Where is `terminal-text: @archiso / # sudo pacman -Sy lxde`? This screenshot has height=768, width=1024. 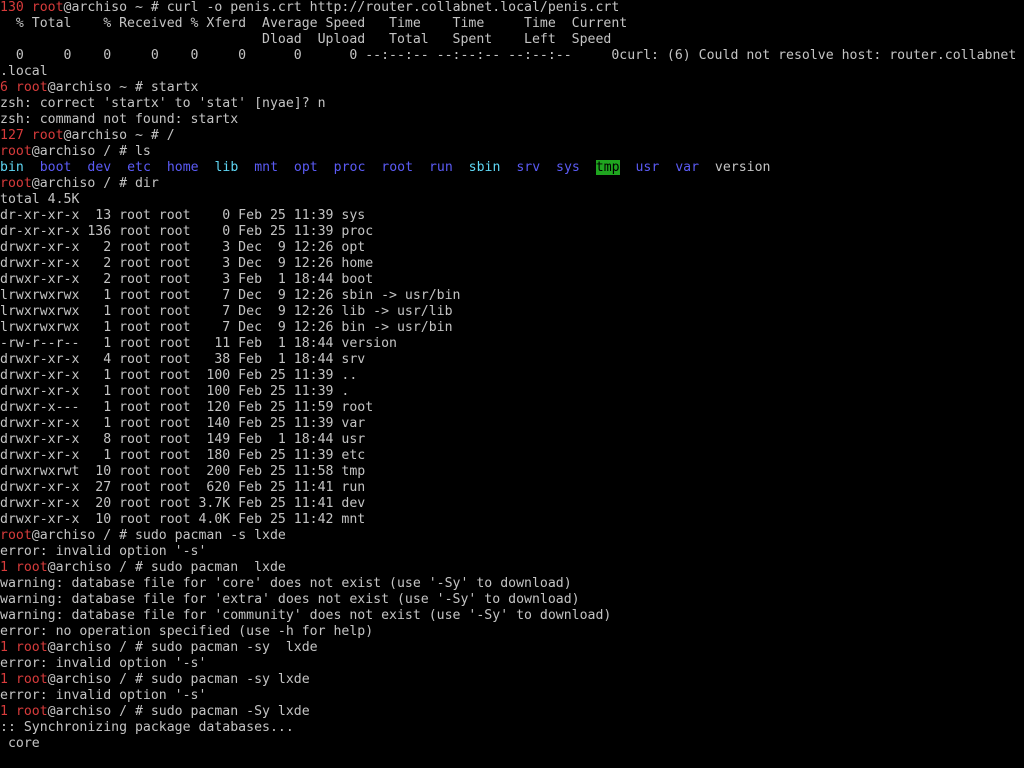
terminal-text: @archiso / # sudo pacman -Sy lxde is located at coordinates (178, 711).